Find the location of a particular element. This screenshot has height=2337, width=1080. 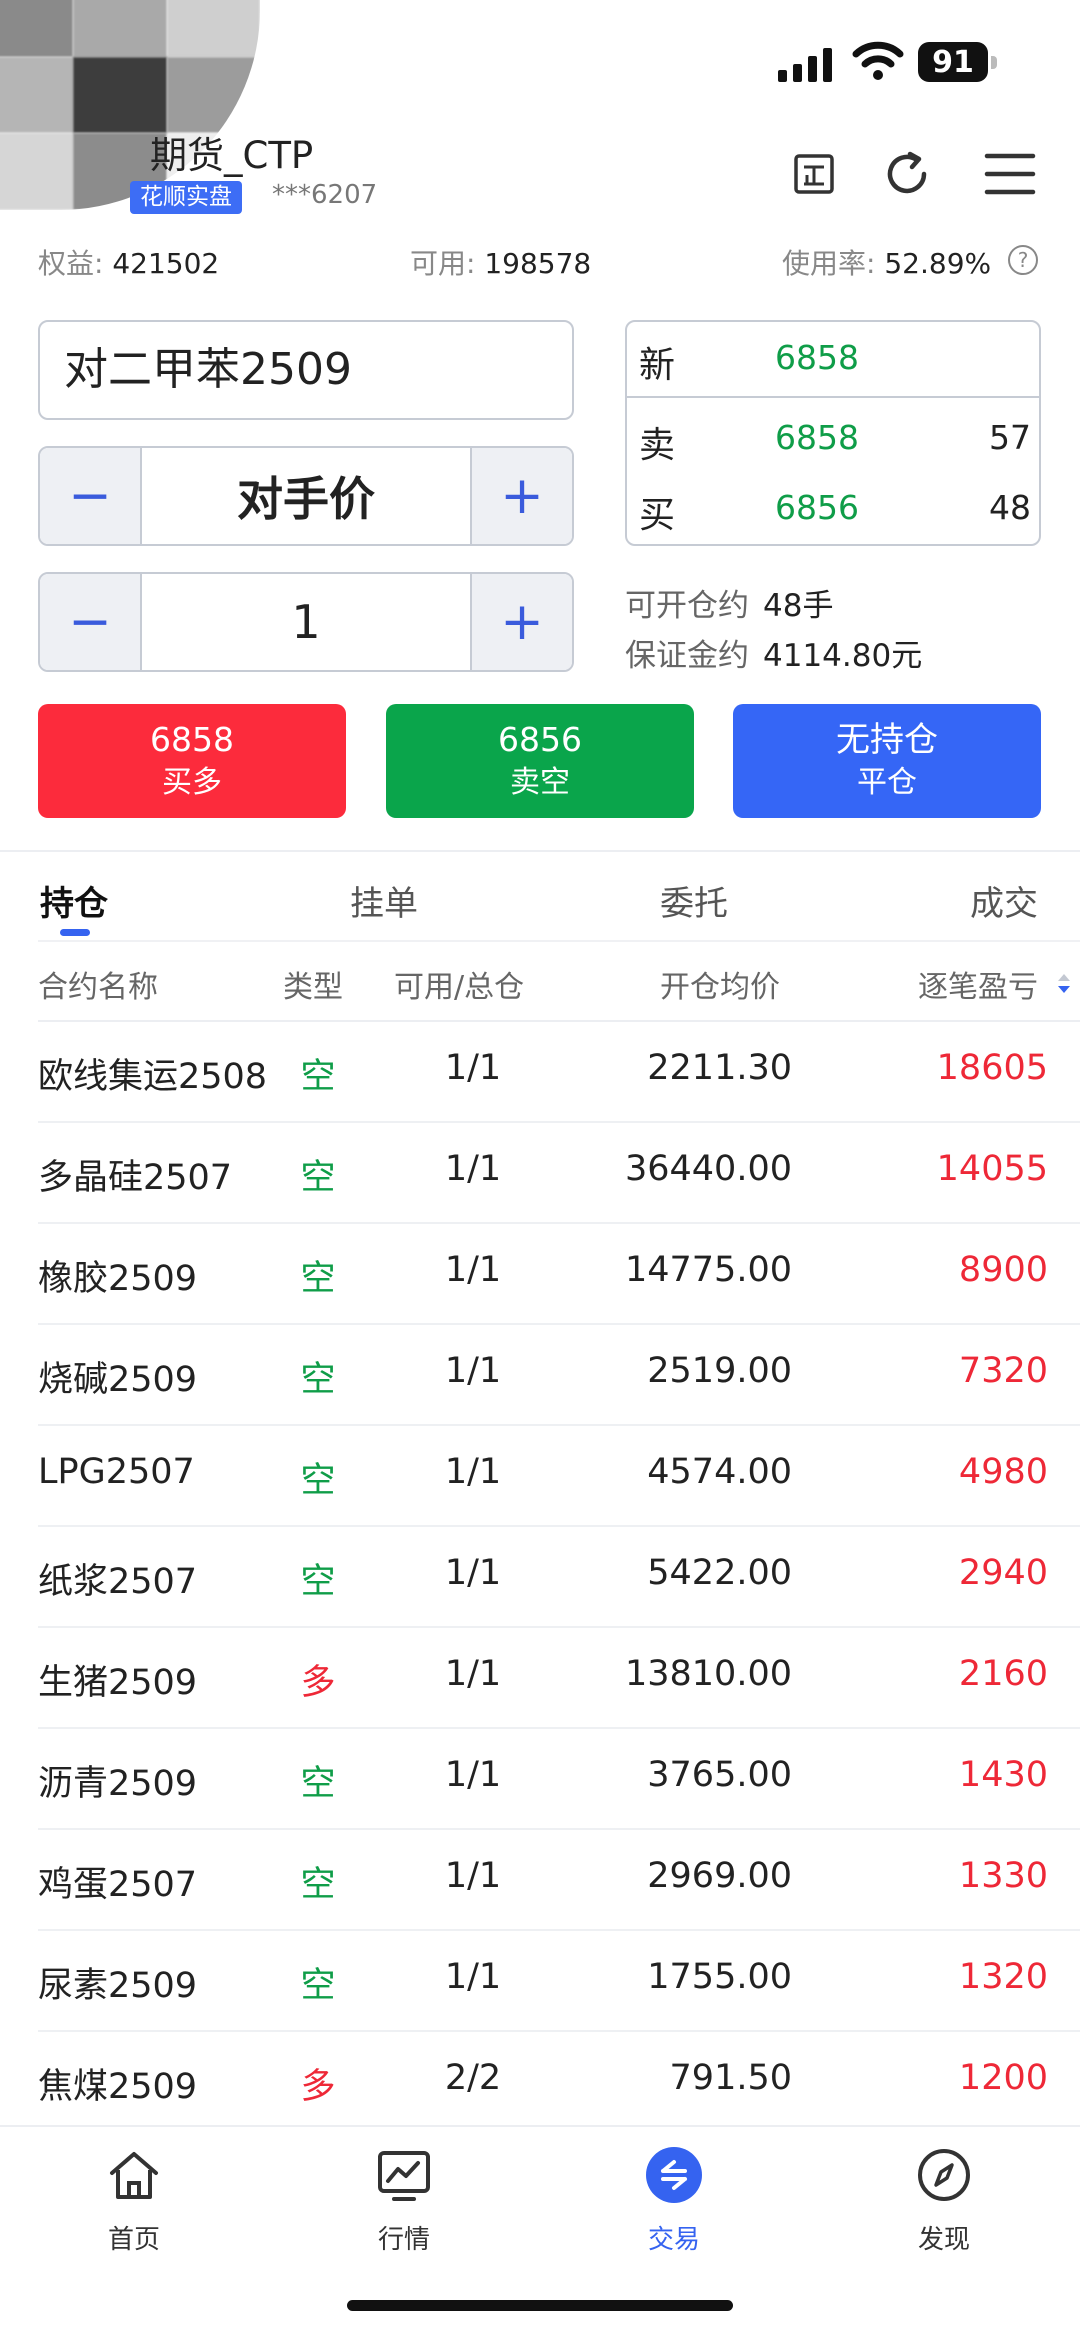

ask-price: 6858 is located at coordinates (817, 437).